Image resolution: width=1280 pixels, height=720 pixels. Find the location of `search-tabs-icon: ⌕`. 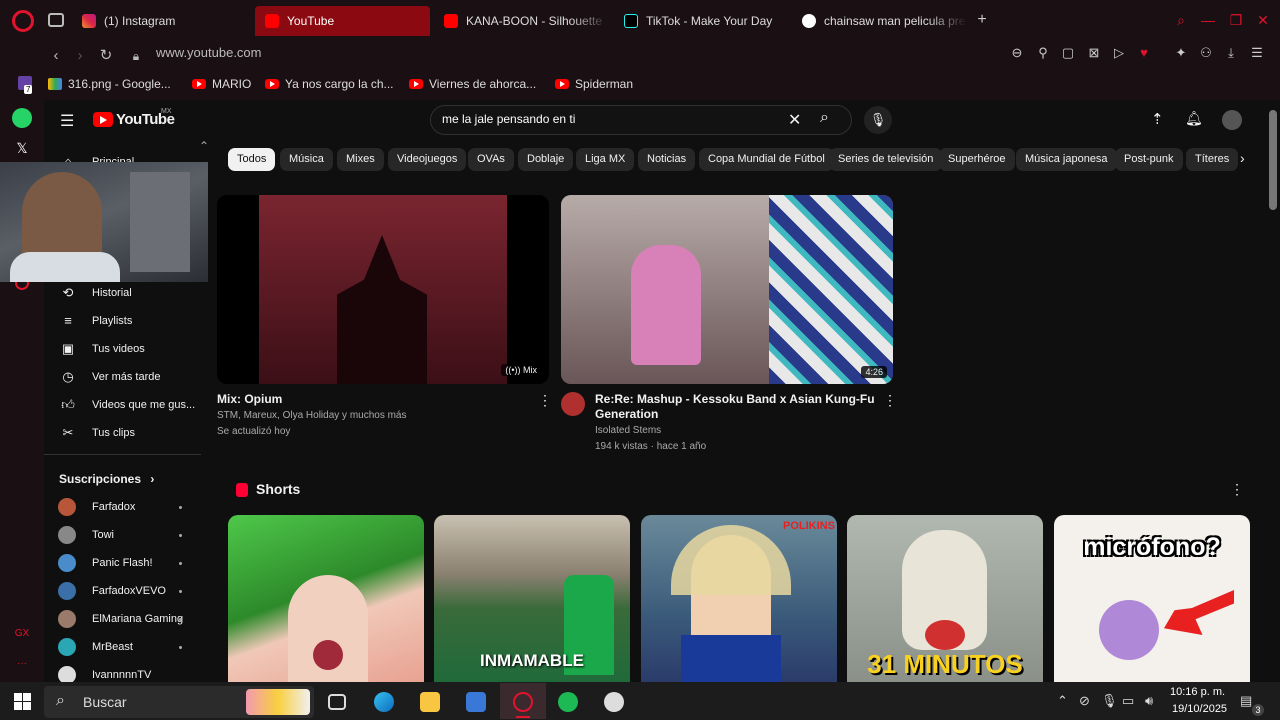

search-tabs-icon: ⌕ is located at coordinates (1181, 20).